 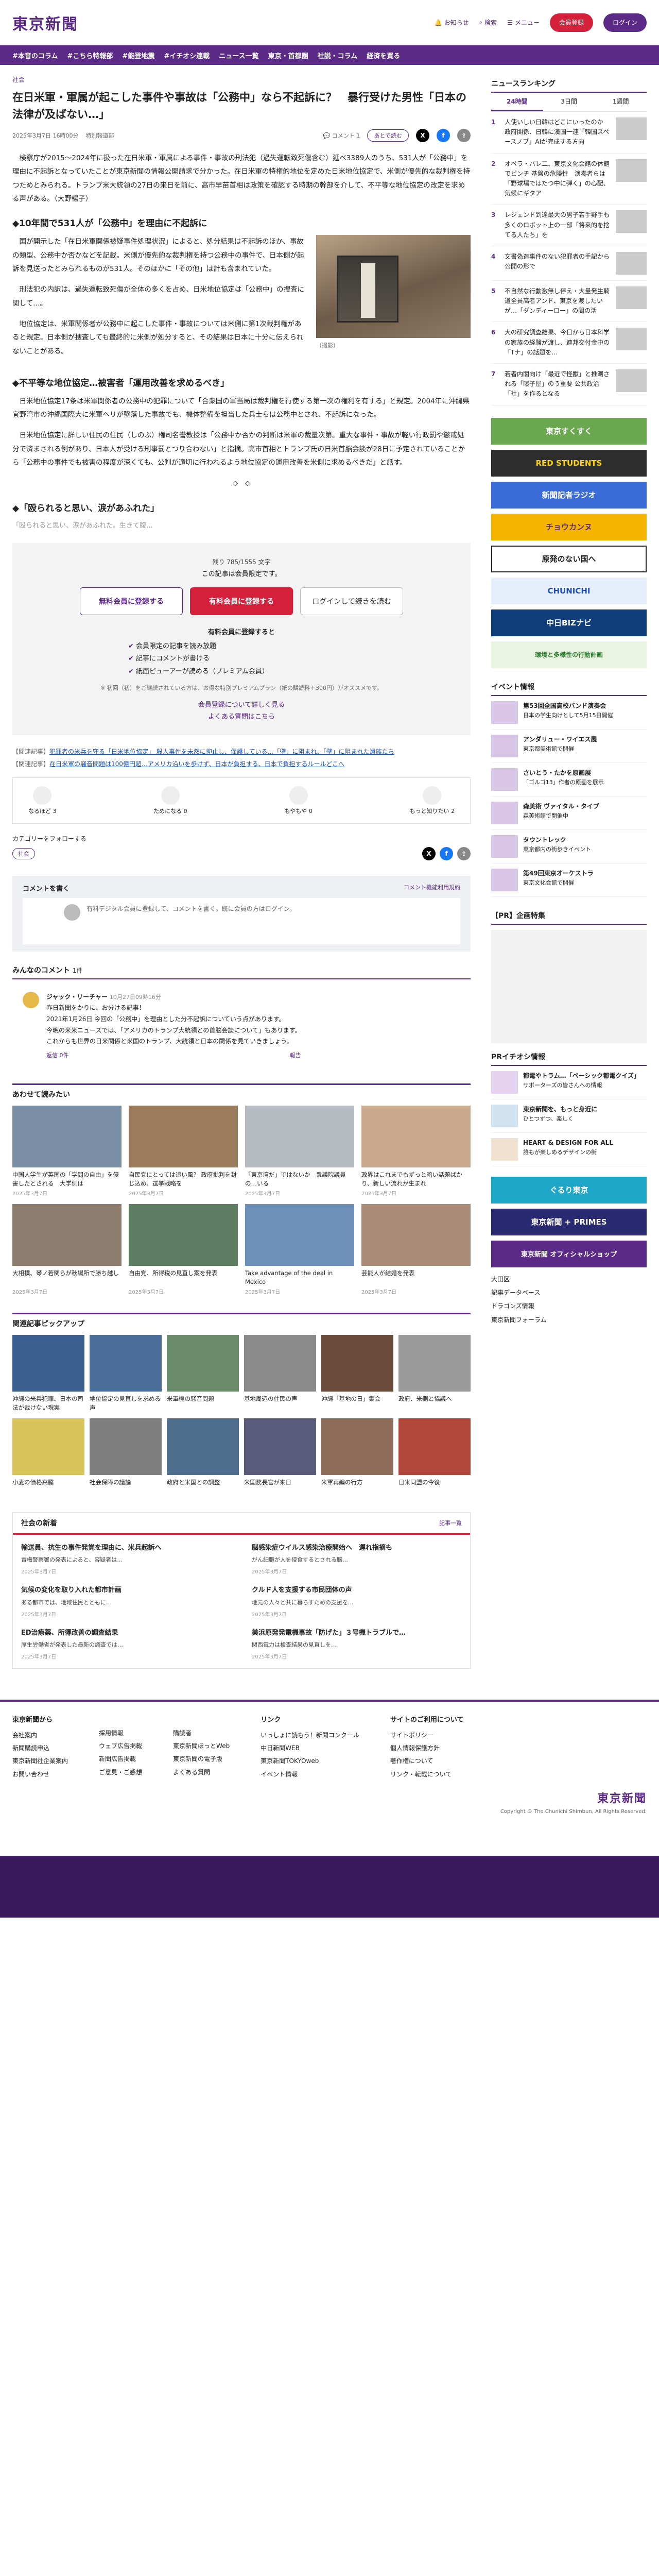 What do you see at coordinates (451, 1523) in the screenshot?
I see `news-list-link: 記事一覧` at bounding box center [451, 1523].